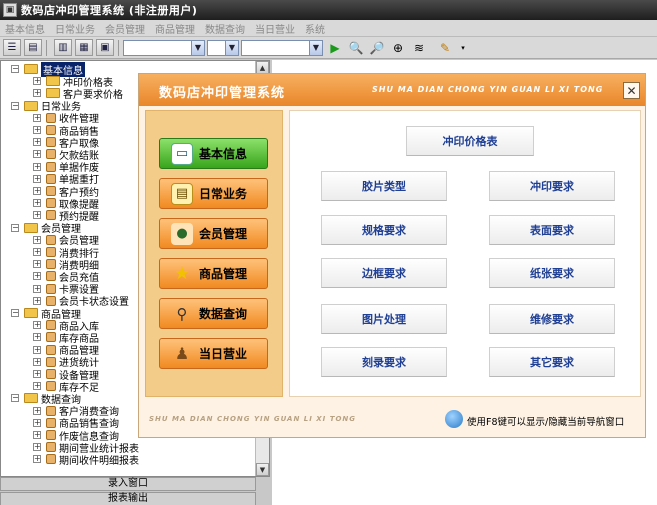 This screenshot has width=657, height=505. I want to click on burn-requirement-button: 刻录要求, so click(384, 362).